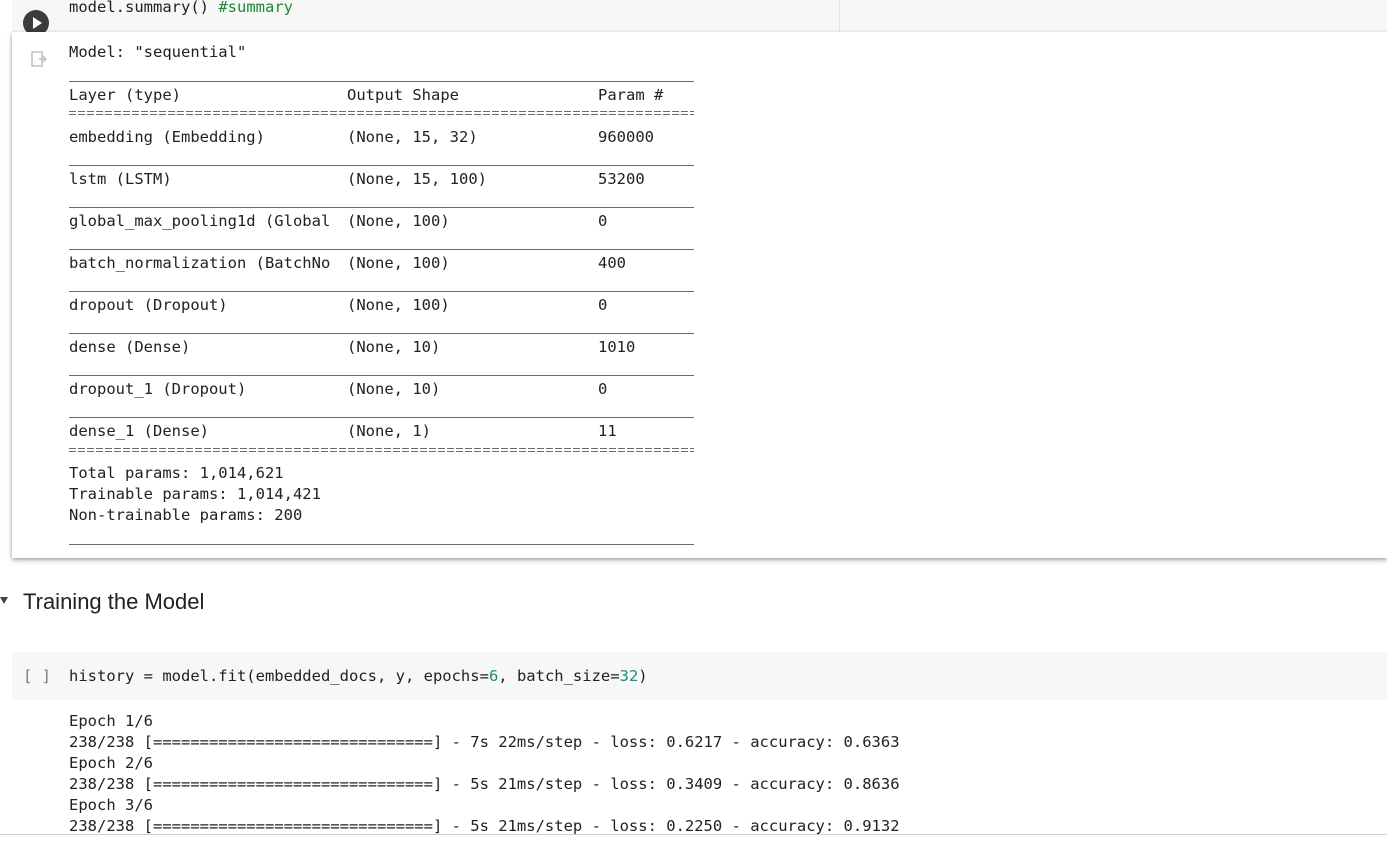  I want to click on table-row-layer: dropout (Dropout), so click(148, 305).